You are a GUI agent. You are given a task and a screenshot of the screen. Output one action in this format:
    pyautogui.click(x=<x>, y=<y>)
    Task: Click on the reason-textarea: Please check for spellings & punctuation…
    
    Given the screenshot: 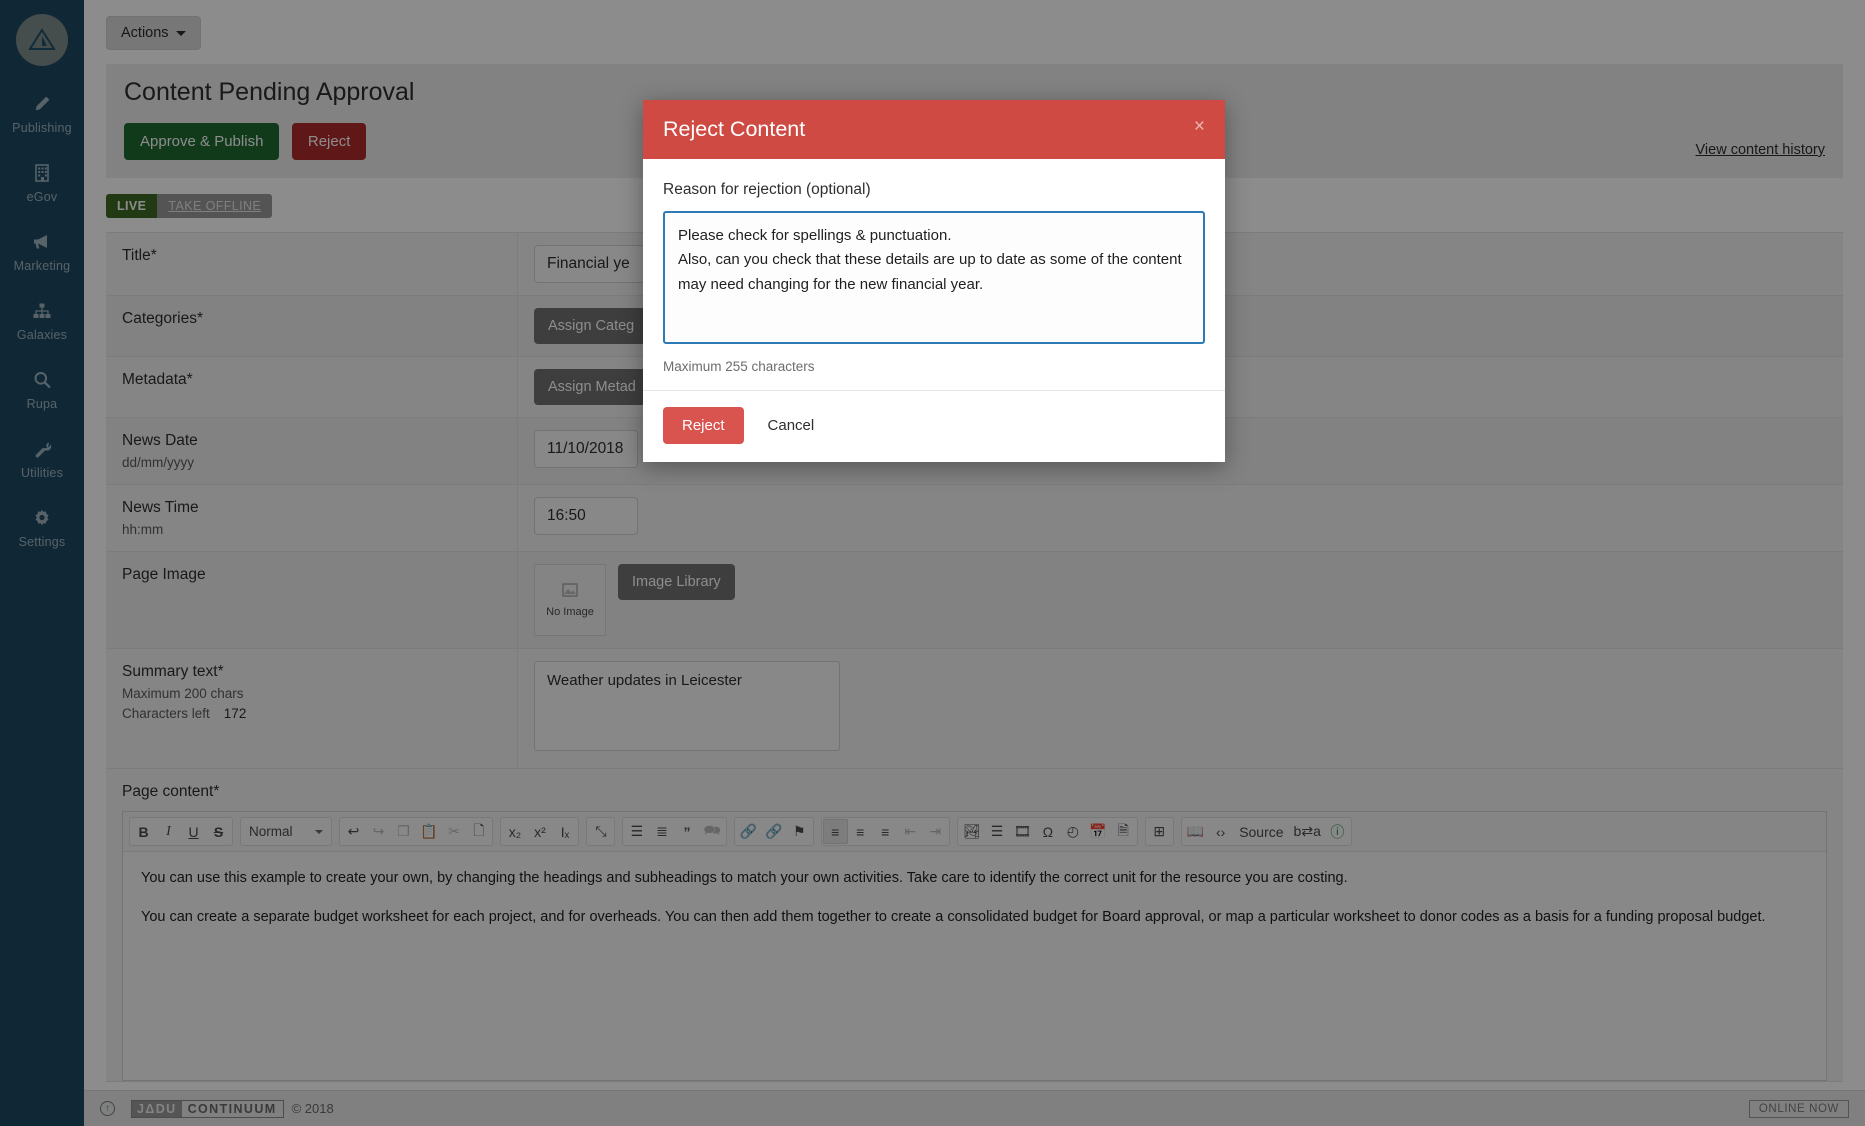 What is the action you would take?
    pyautogui.click(x=934, y=277)
    